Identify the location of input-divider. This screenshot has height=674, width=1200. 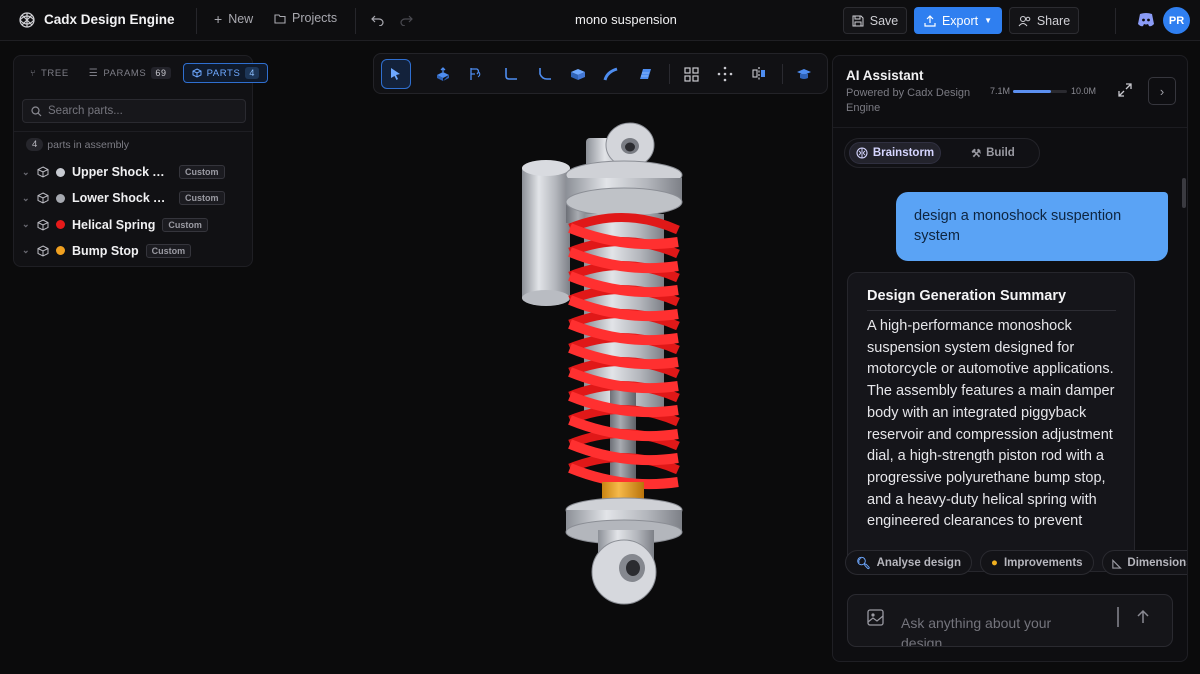
(1118, 617).